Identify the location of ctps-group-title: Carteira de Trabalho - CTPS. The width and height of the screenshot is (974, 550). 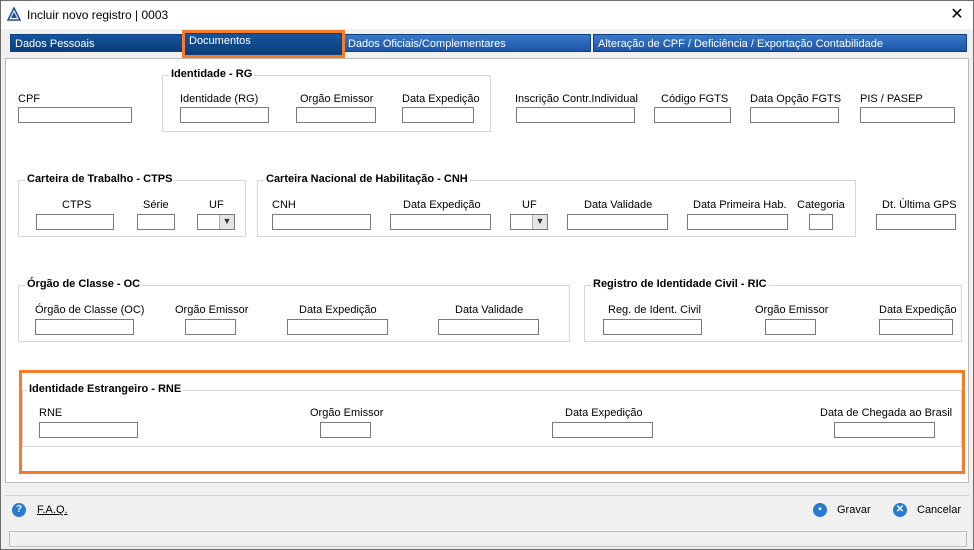
(100, 179).